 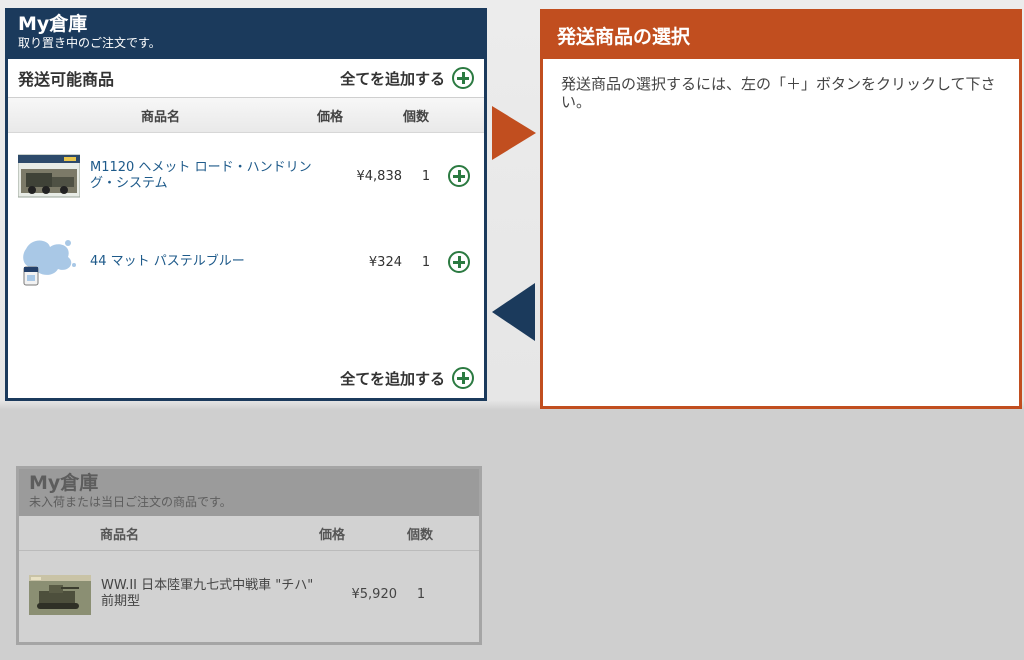 What do you see at coordinates (778, 93) in the screenshot?
I see `shipping-instruction: 発送商品の選択するには、左の「＋」ボタンをクリックして下さい。` at bounding box center [778, 93].